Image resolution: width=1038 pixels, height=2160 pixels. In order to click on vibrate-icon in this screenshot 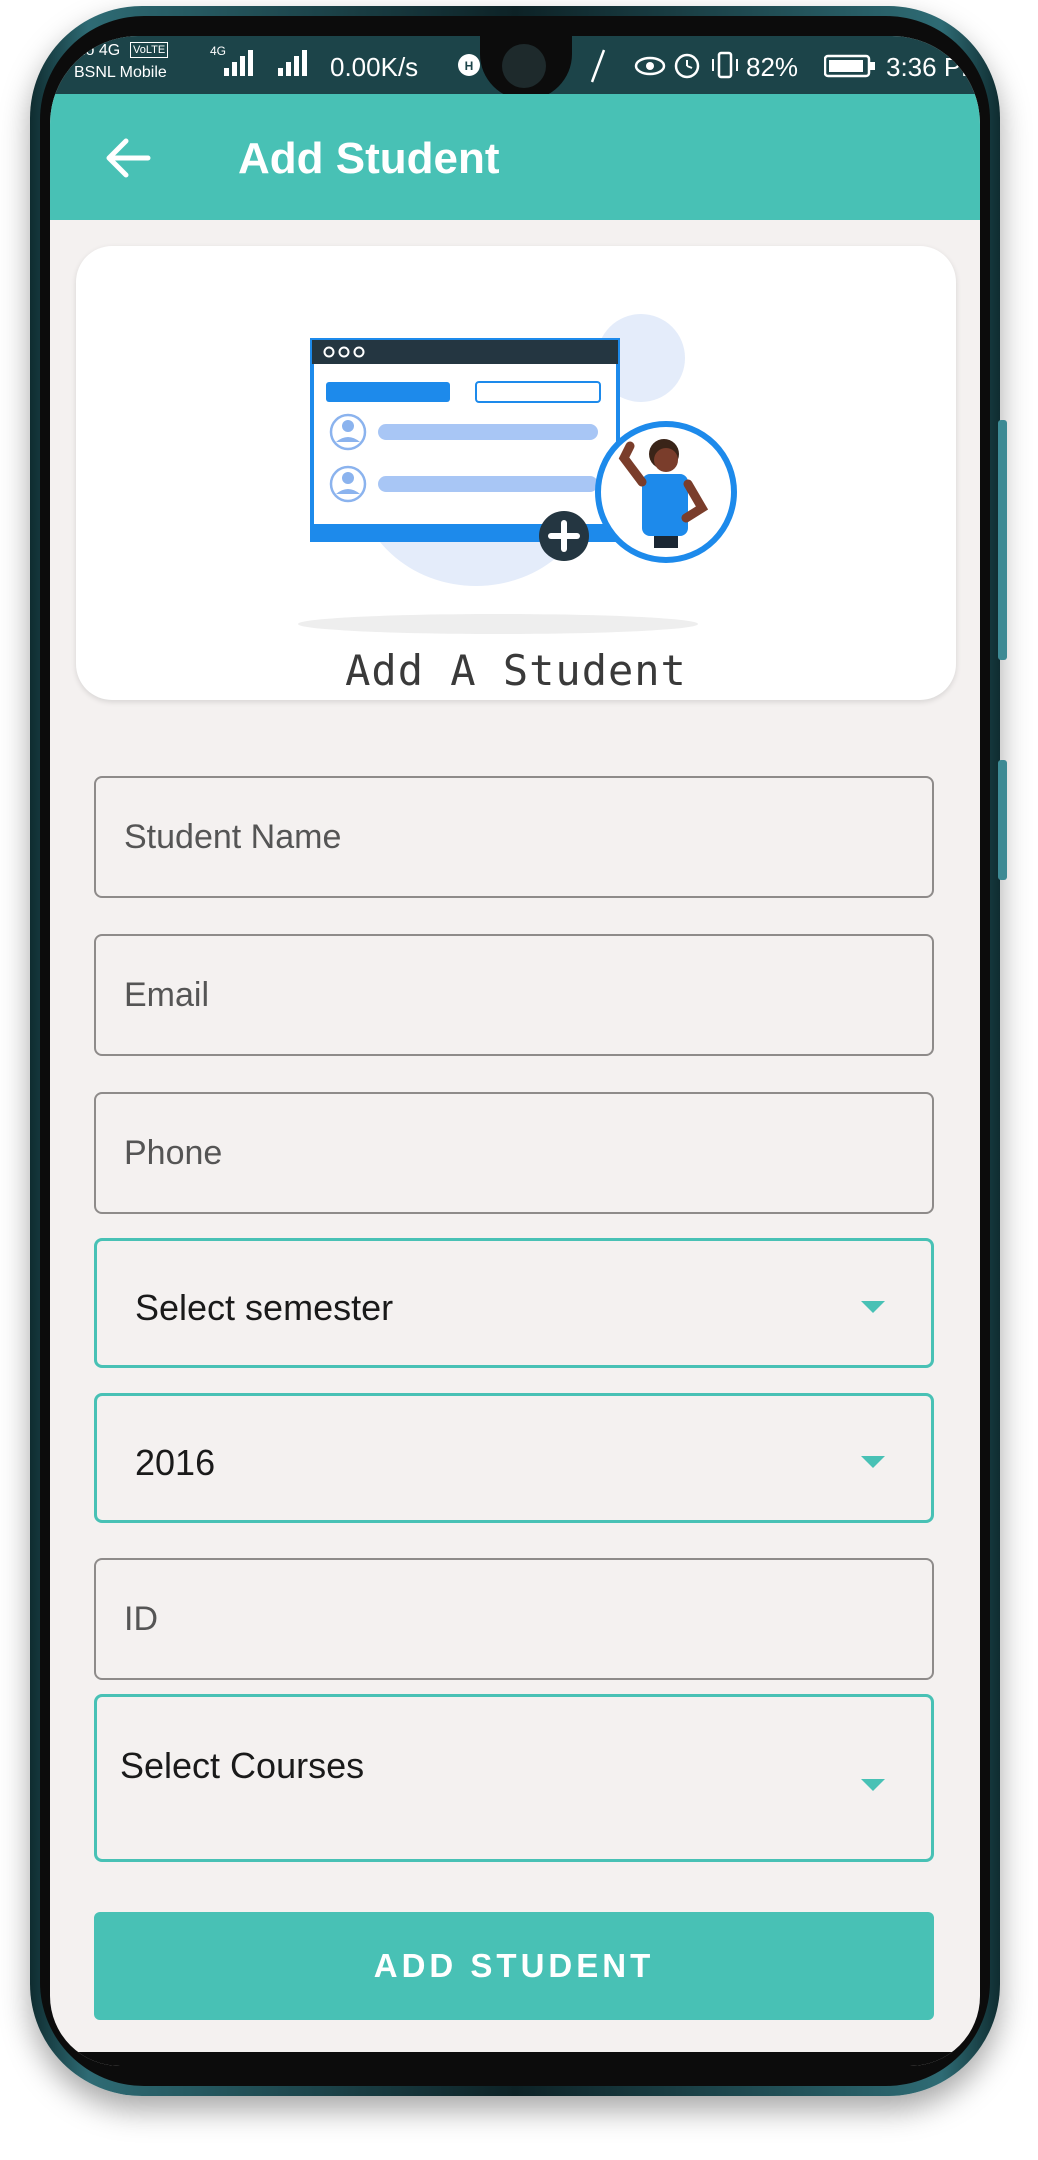, I will do `click(725, 65)`.